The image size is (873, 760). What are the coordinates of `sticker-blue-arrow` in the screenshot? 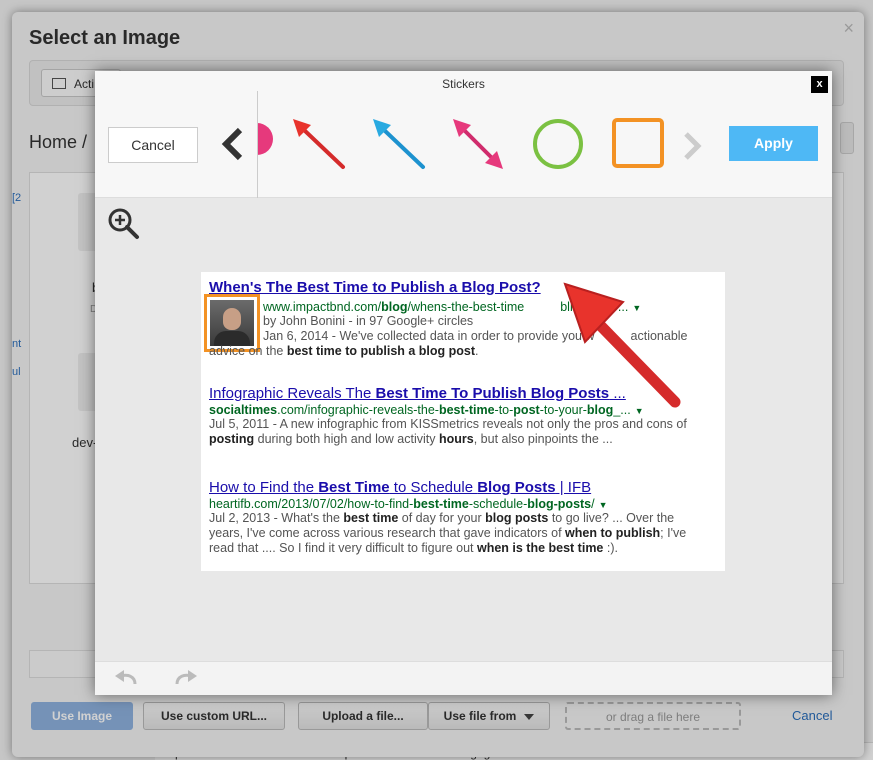 It's located at (397, 145).